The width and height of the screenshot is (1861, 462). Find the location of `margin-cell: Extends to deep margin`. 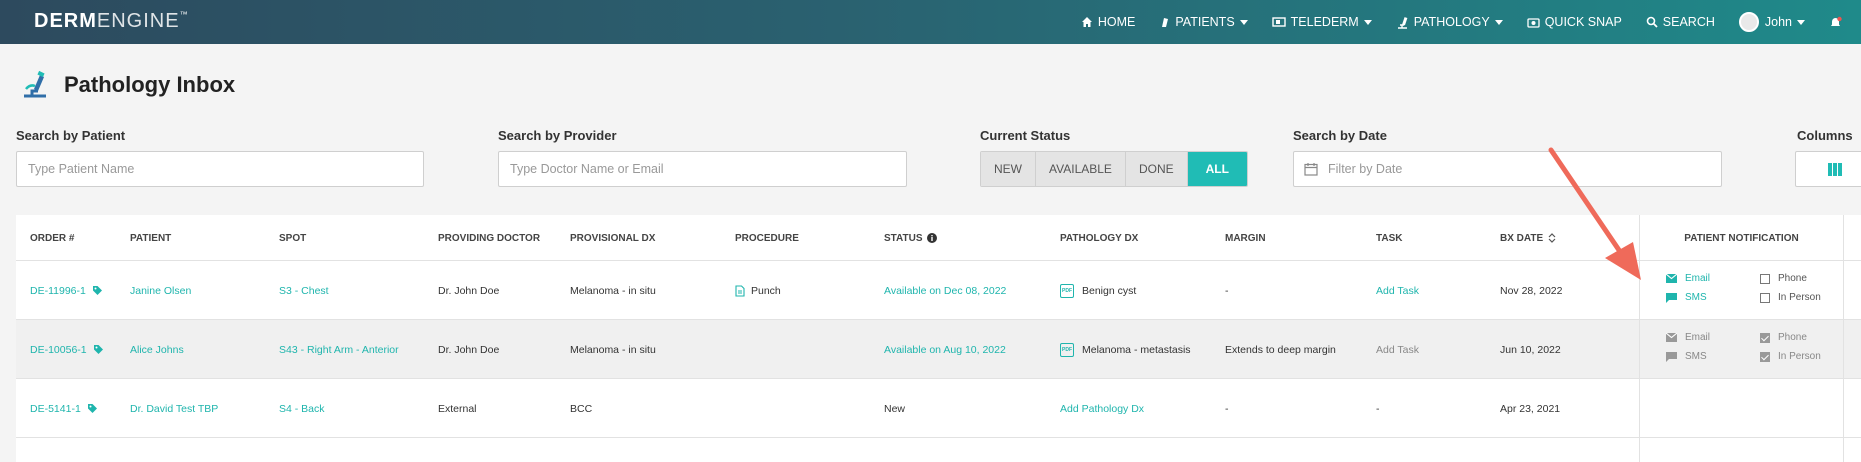

margin-cell: Extends to deep margin is located at coordinates (1280, 349).